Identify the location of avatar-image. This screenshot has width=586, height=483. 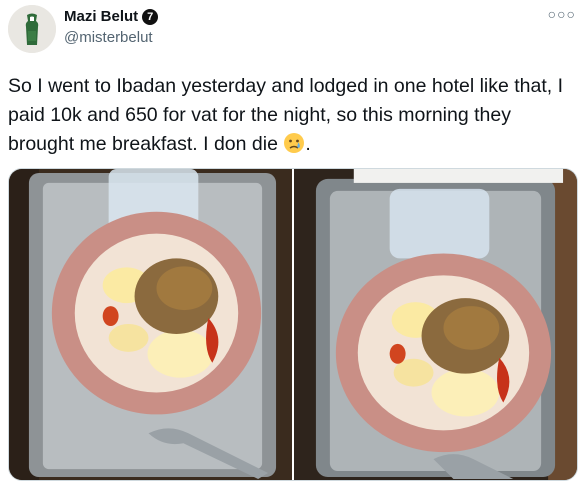
(32, 29).